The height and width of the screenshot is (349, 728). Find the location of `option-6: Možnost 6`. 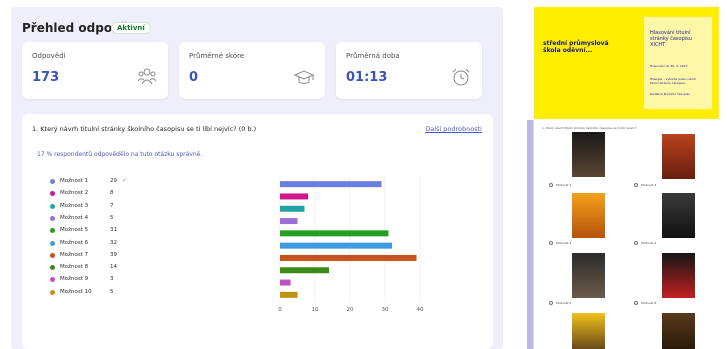

option-6: Možnost 6 is located at coordinates (645, 303).